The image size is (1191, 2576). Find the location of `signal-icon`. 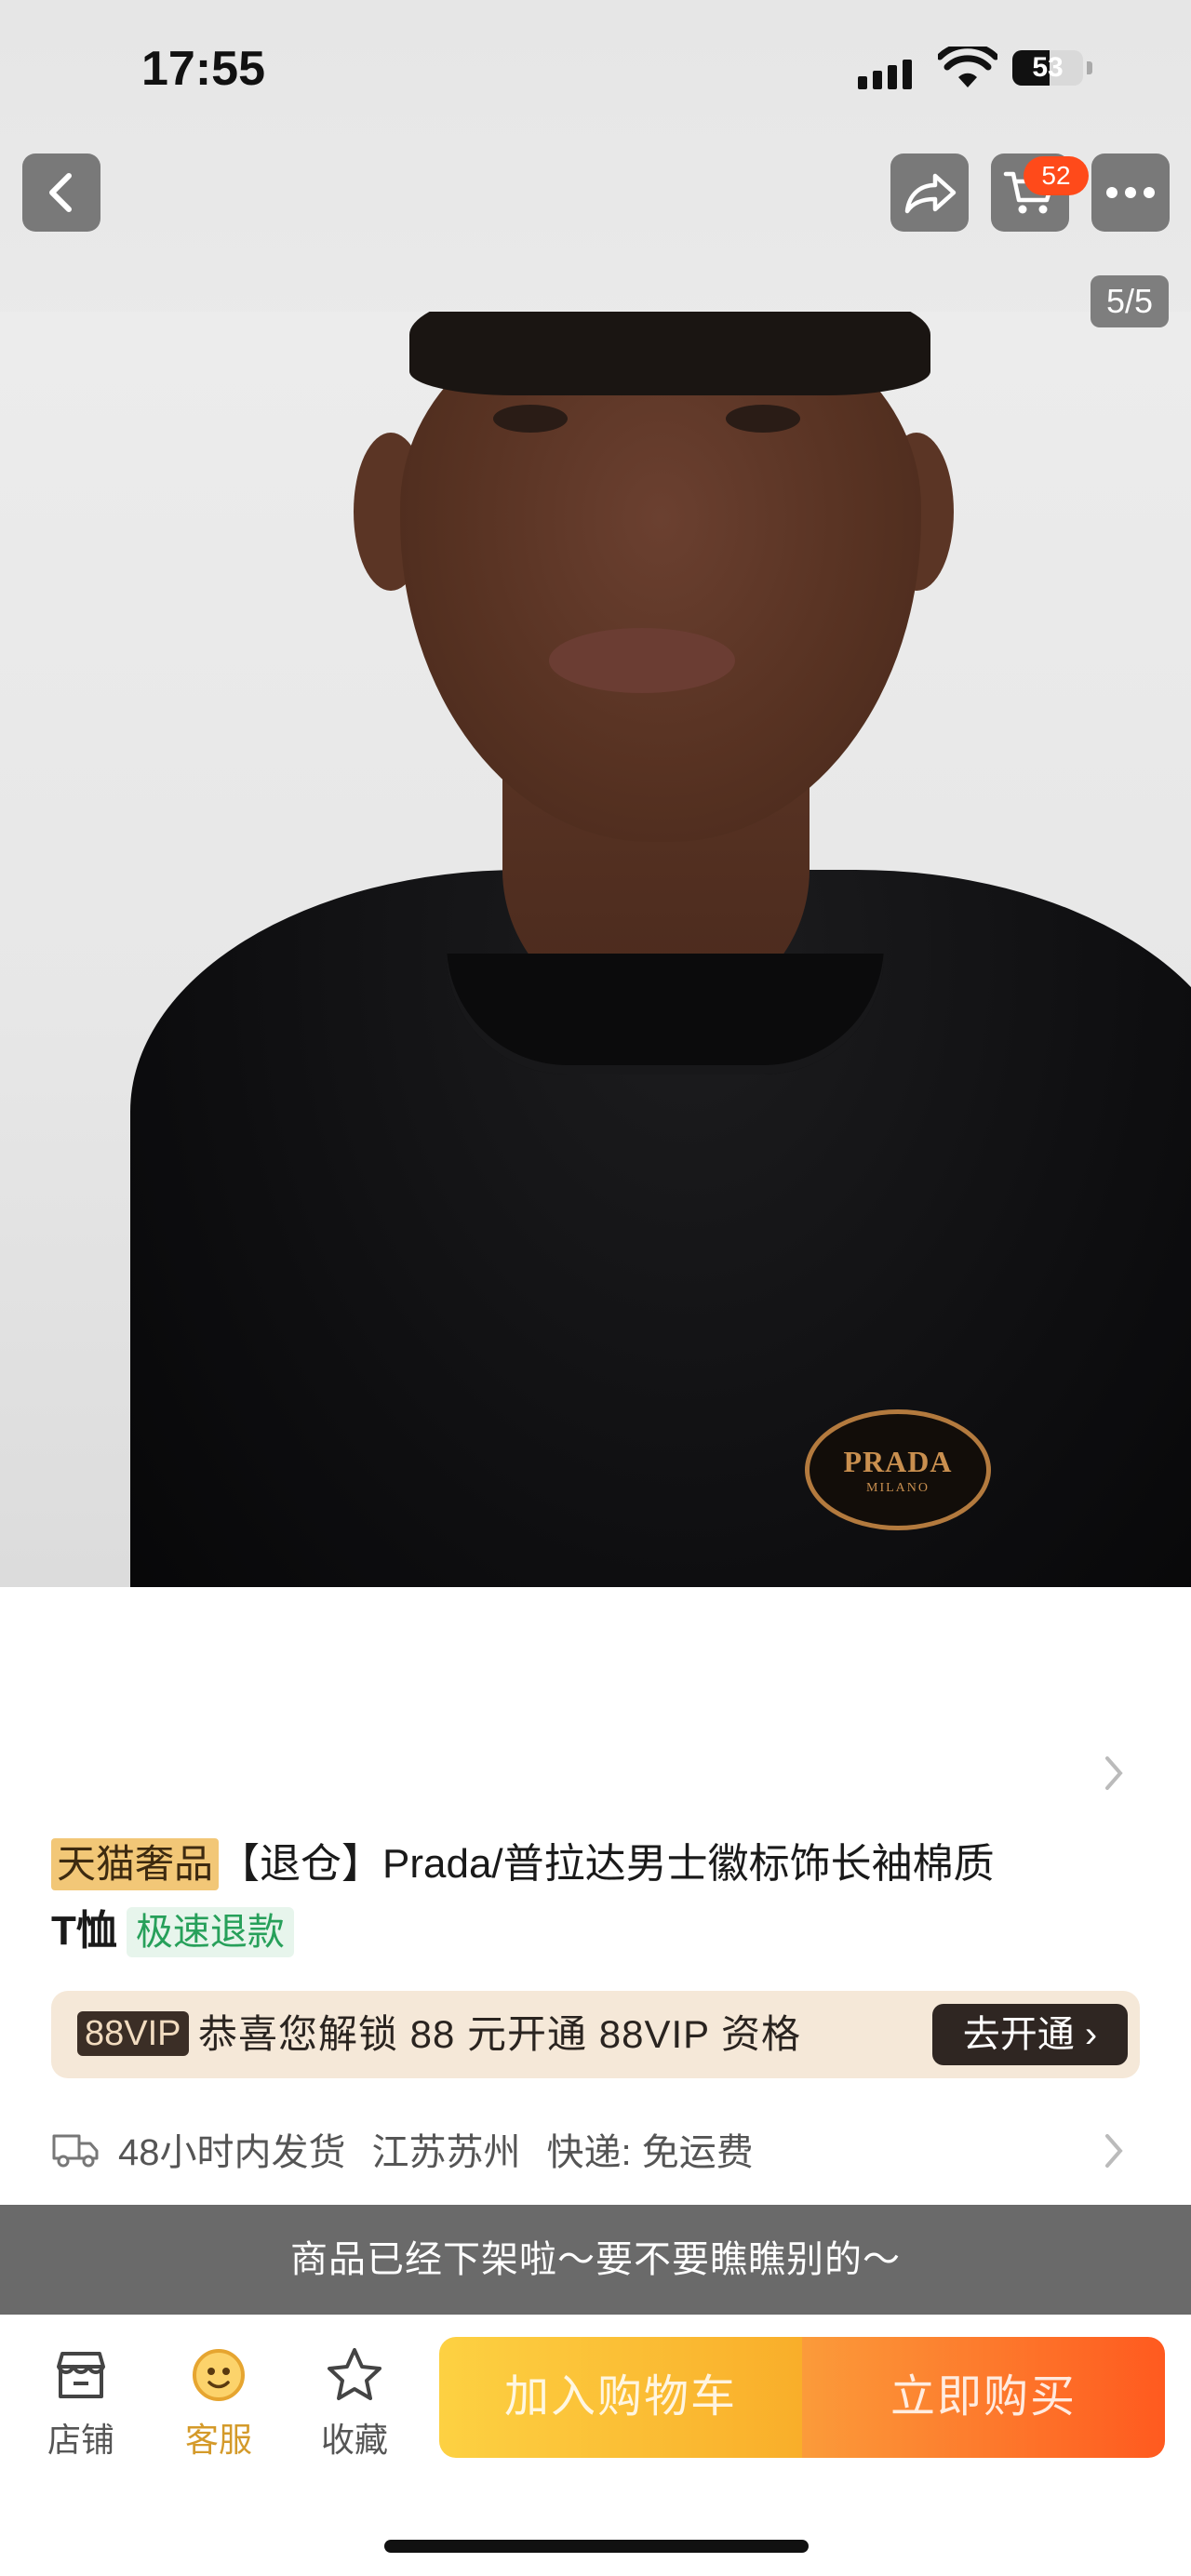

signal-icon is located at coordinates (885, 70).